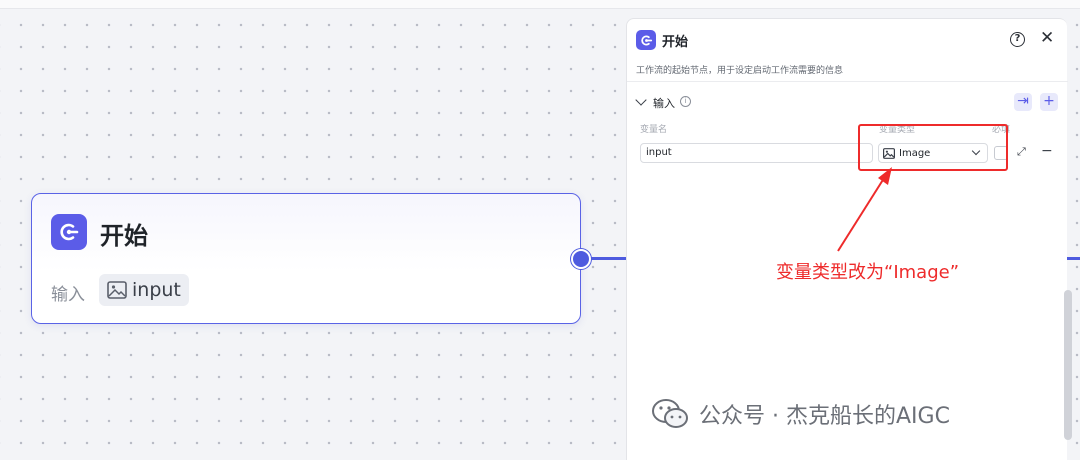 This screenshot has width=1080, height=460. Describe the element at coordinates (1068, 365) in the screenshot. I see `panel-scrollbar` at that location.